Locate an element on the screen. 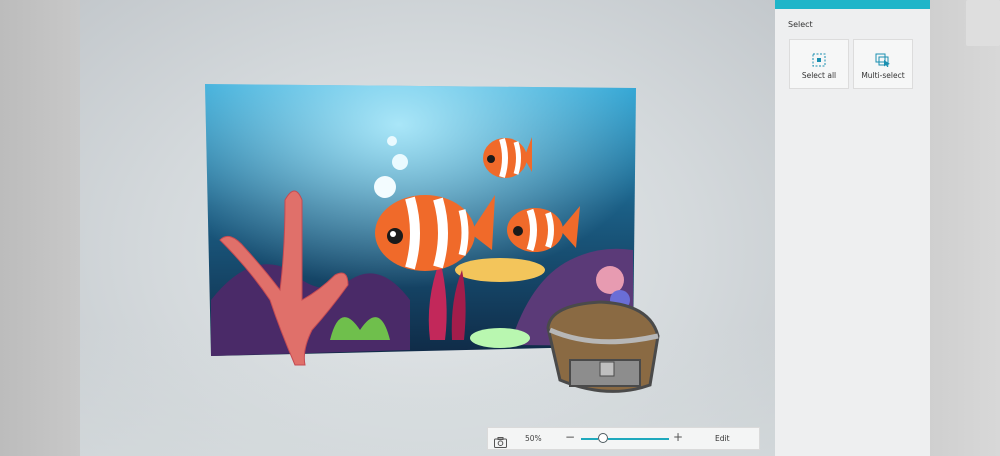 Image resolution: width=1000 pixels, height=456 pixels. zoom-out-button: − is located at coordinates (570, 437).